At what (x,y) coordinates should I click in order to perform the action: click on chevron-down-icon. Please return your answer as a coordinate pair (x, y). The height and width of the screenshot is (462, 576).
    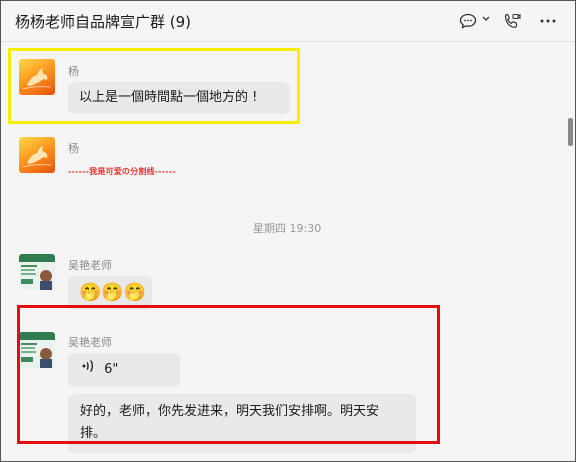
    Looking at the image, I should click on (486, 20).